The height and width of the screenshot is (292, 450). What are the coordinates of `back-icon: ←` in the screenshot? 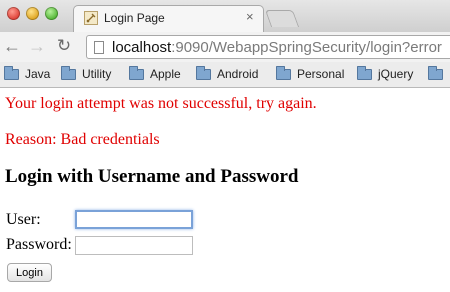 It's located at (12, 46).